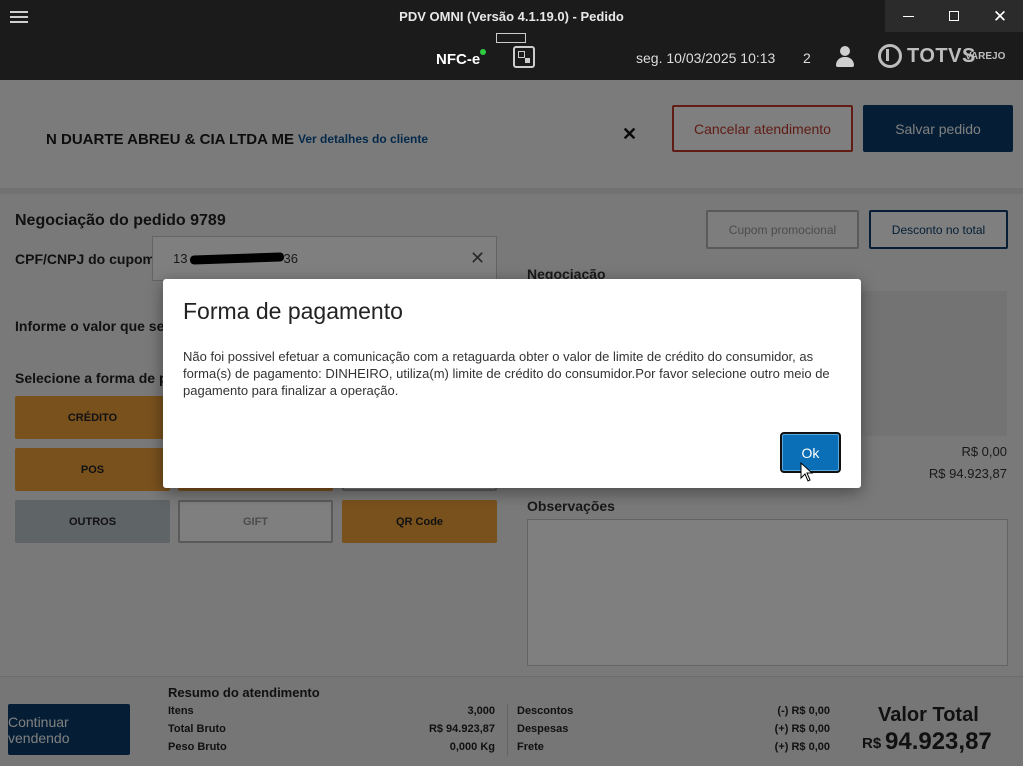  I want to click on minimize-button, so click(908, 16).